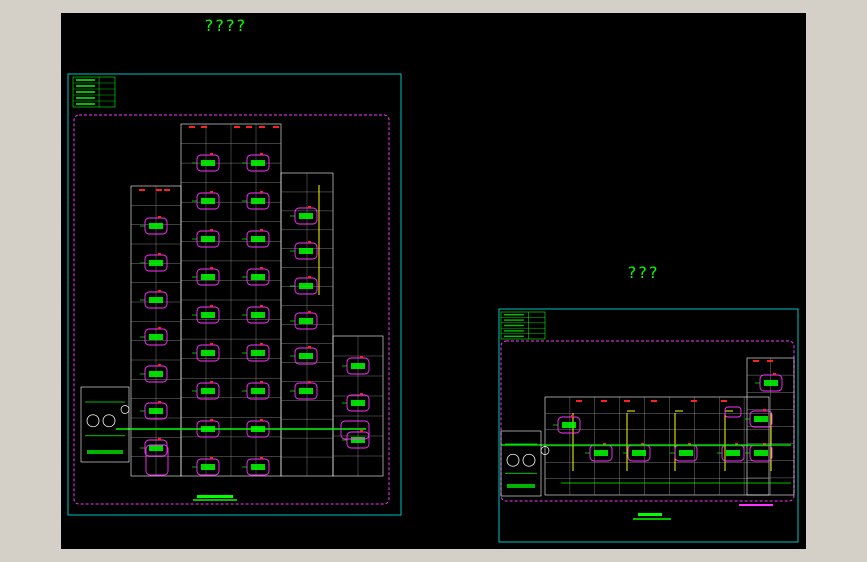 The height and width of the screenshot is (562, 867). I want to click on sheet-2-border, so click(648, 425).